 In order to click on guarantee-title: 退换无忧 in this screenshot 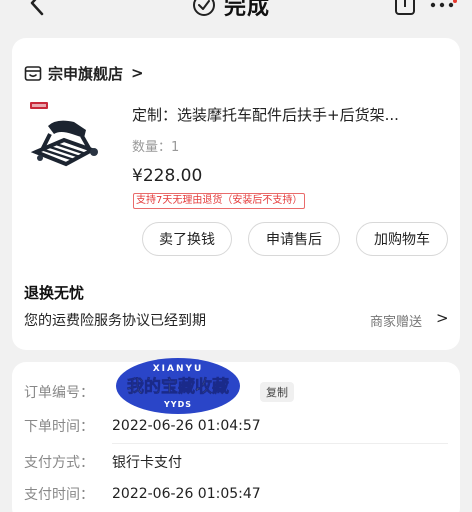, I will do `click(54, 293)`.